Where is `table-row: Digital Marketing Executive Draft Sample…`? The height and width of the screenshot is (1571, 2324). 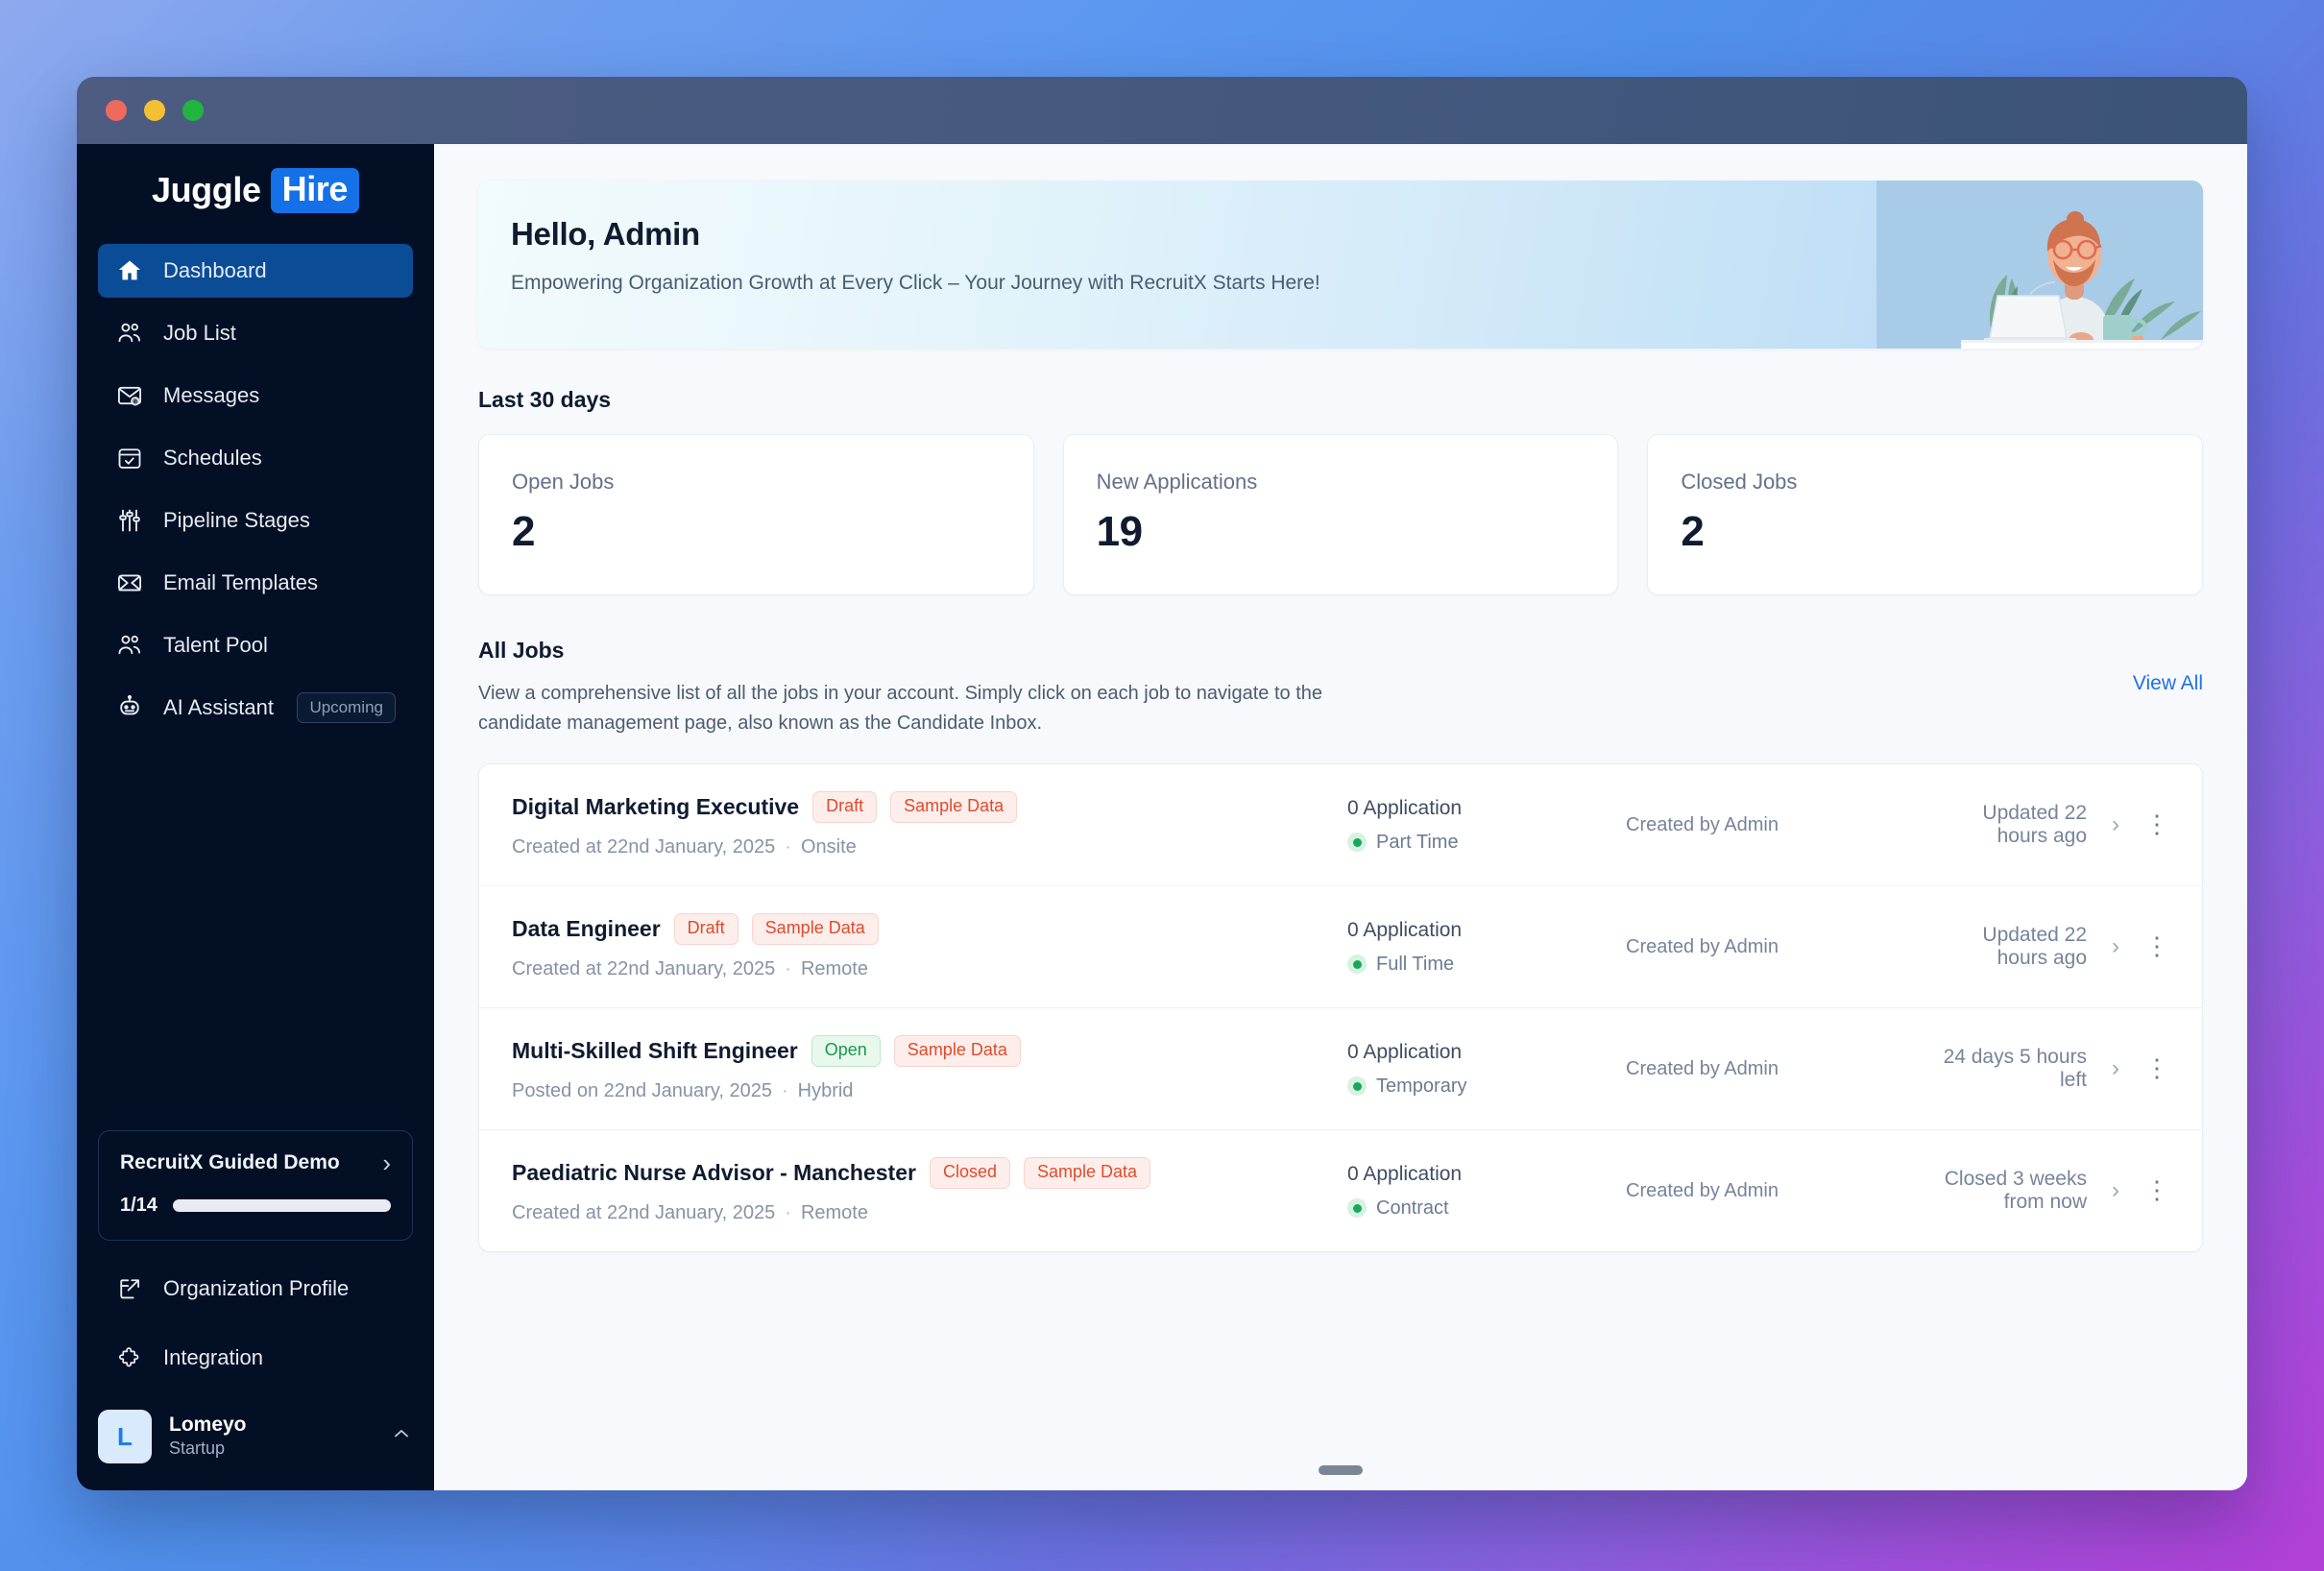 table-row: Digital Marketing Executive Draft Sample… is located at coordinates (1340, 825).